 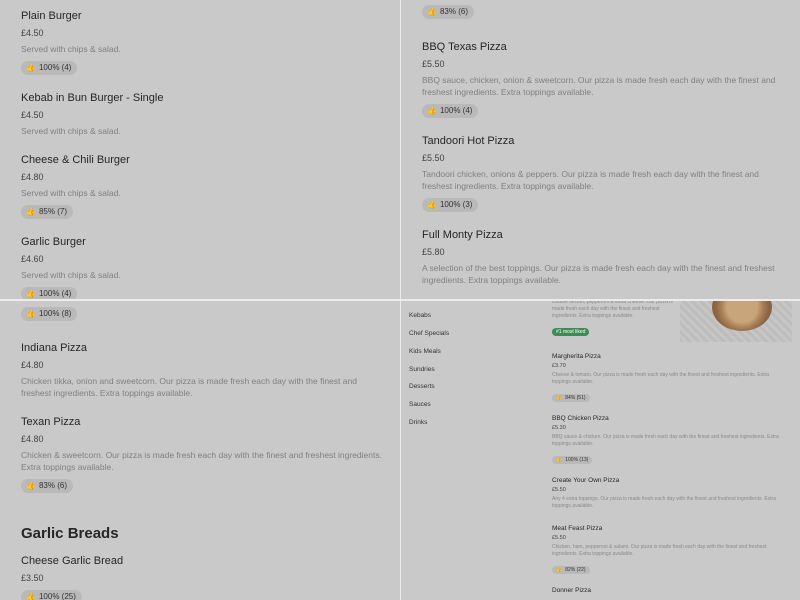 What do you see at coordinates (32, 259) in the screenshot?
I see `item-price: £4.60` at bounding box center [32, 259].